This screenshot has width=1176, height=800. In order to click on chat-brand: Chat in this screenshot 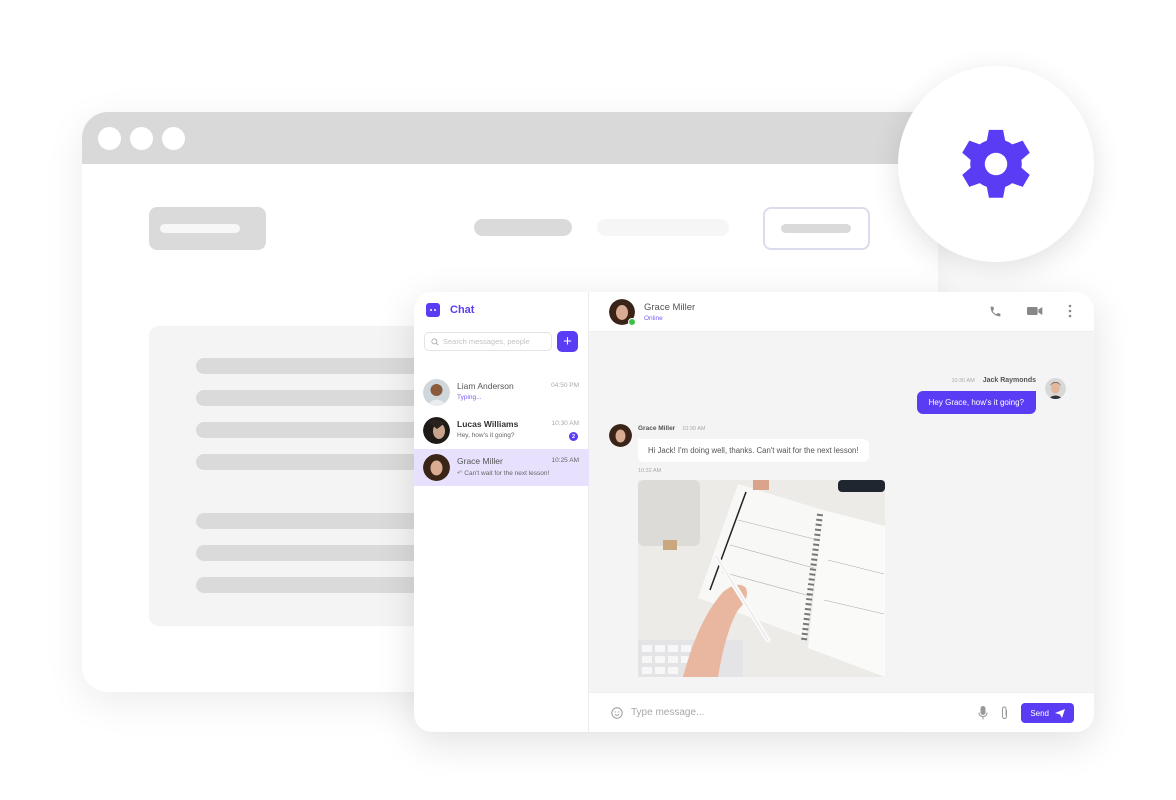, I will do `click(450, 310)`.